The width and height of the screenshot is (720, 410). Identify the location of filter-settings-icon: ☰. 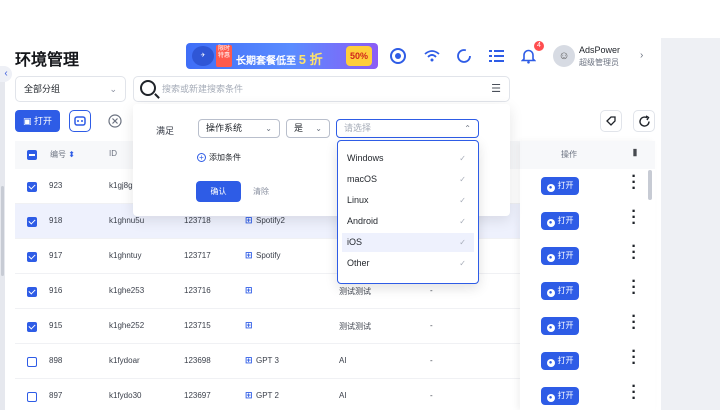
(496, 88).